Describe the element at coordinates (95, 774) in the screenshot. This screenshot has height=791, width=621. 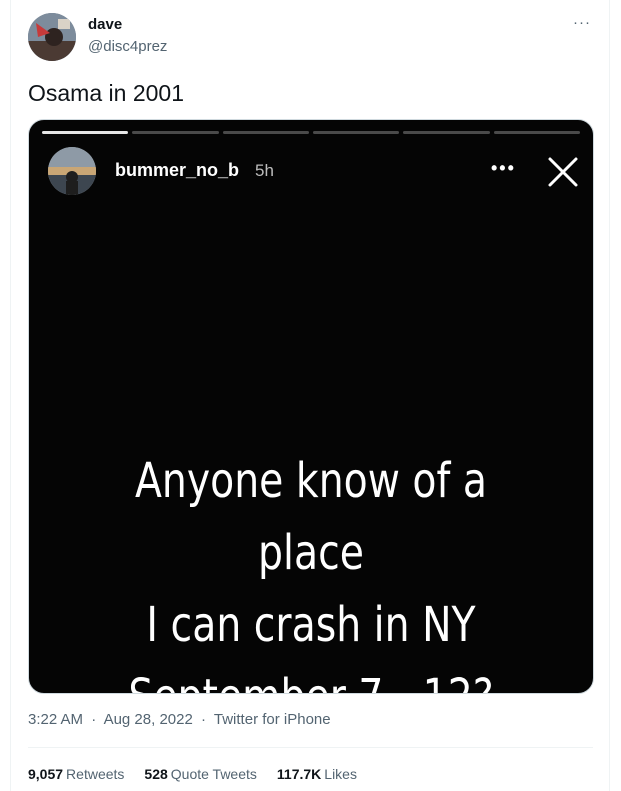
I see `stat-label: Retweets` at that location.